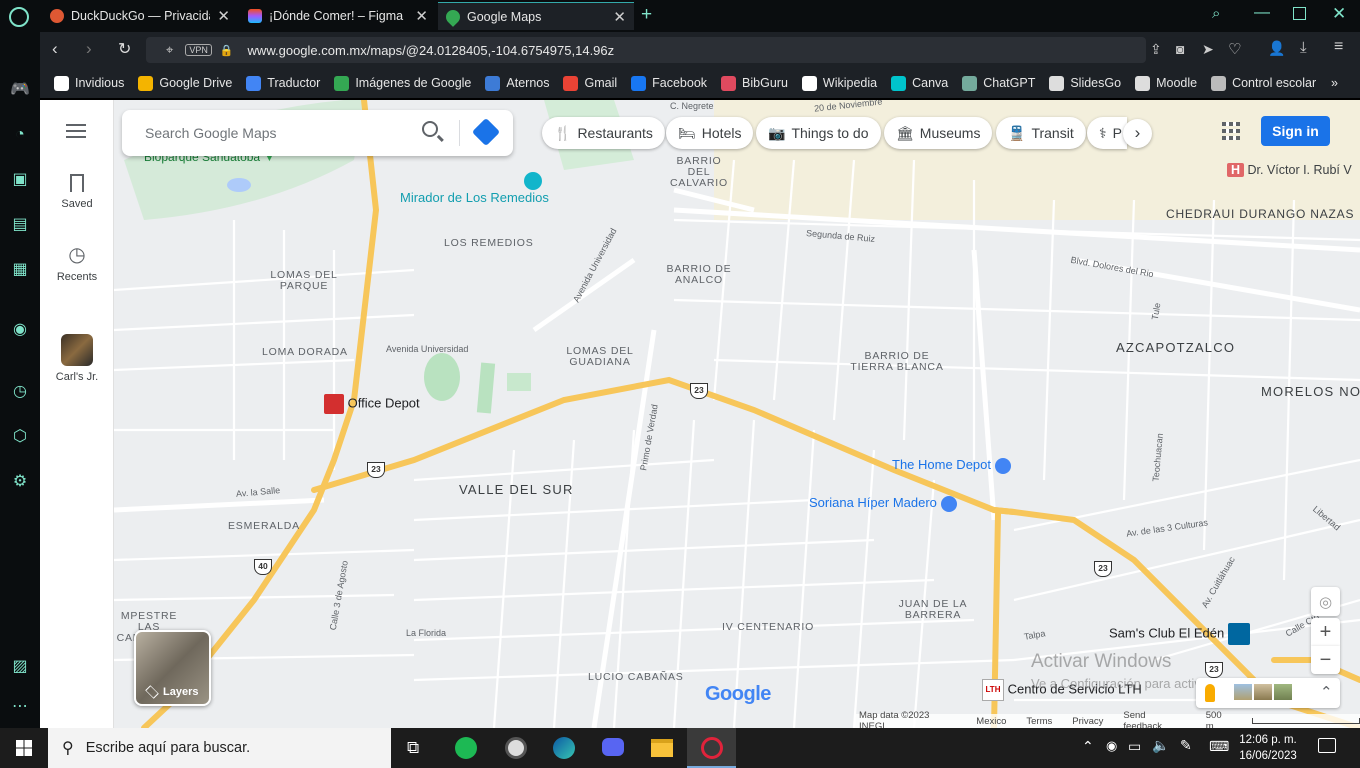 The height and width of the screenshot is (768, 1360). Describe the element at coordinates (24, 748) in the screenshot. I see `windows-start-icon` at that location.